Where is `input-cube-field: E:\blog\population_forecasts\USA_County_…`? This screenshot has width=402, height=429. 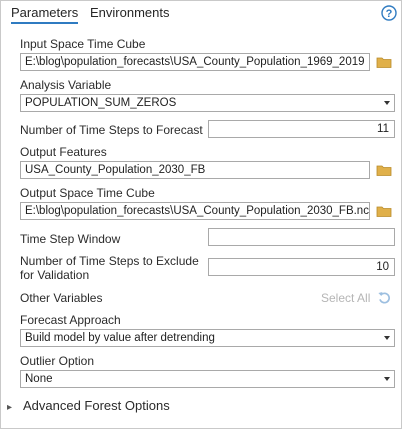
input-cube-field: E:\blog\population_forecasts\USA_County_… is located at coordinates (195, 62).